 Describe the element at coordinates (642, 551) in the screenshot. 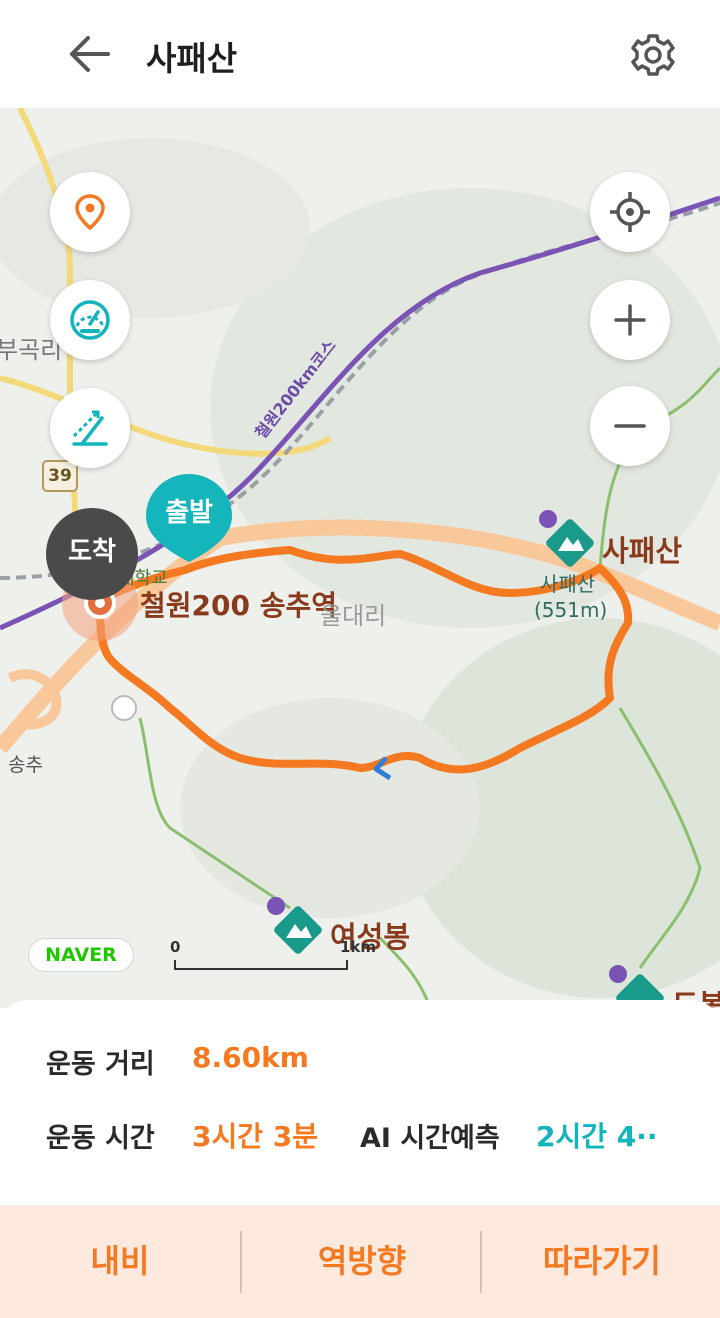

I see `peak-sapae-name: 사패산` at that location.